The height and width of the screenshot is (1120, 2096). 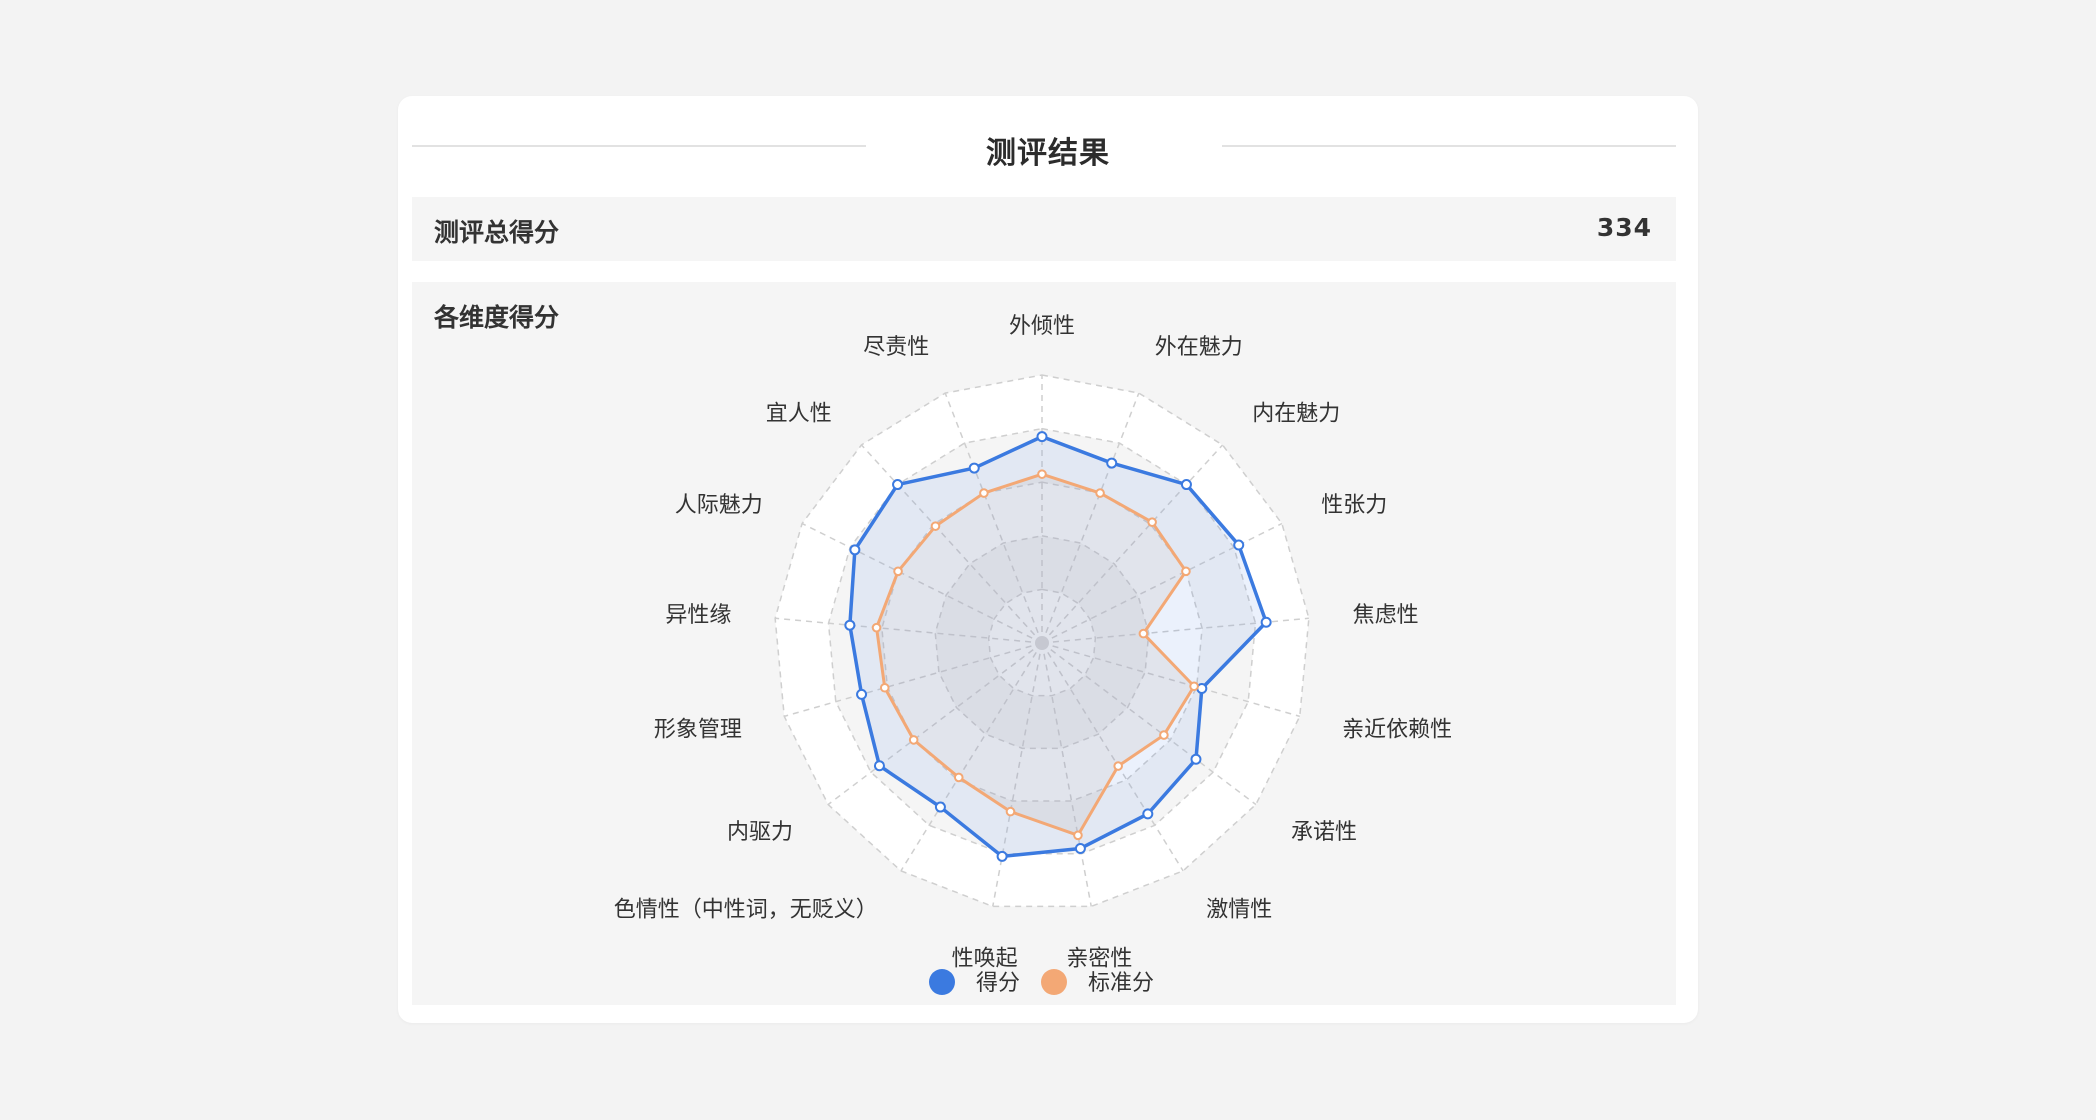 What do you see at coordinates (1121, 983) in the screenshot?
I see `legend-label: 标准分` at bounding box center [1121, 983].